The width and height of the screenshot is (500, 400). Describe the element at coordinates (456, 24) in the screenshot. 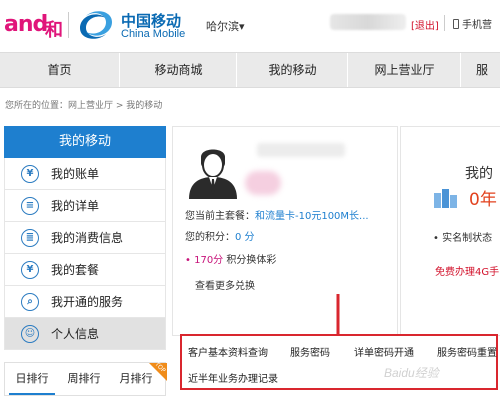

I see `phone-icon` at that location.